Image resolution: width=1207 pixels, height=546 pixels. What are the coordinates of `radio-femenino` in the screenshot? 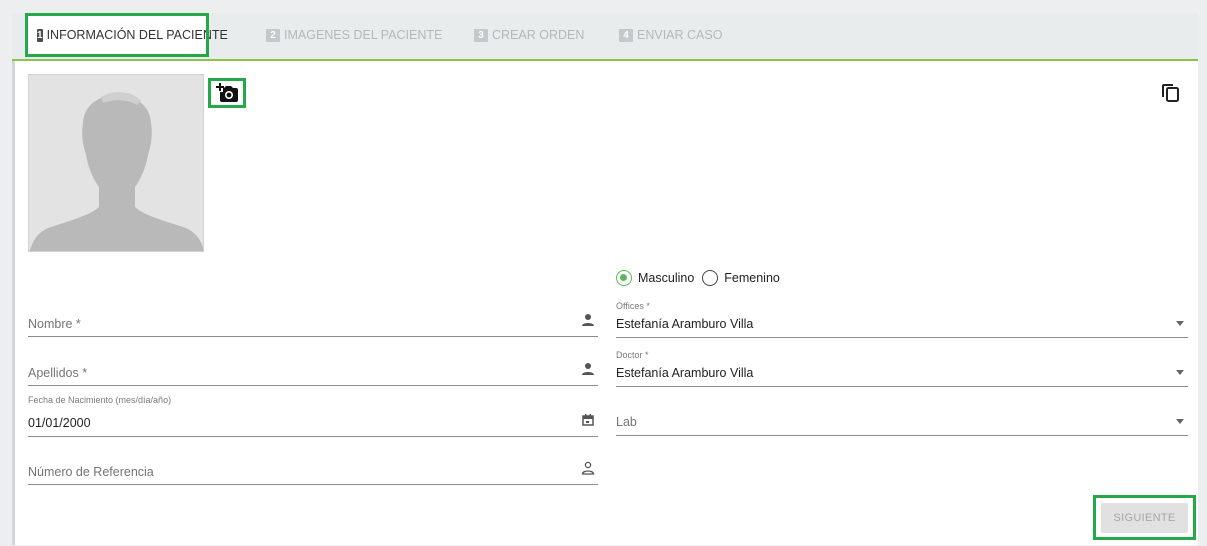 It's located at (710, 278).